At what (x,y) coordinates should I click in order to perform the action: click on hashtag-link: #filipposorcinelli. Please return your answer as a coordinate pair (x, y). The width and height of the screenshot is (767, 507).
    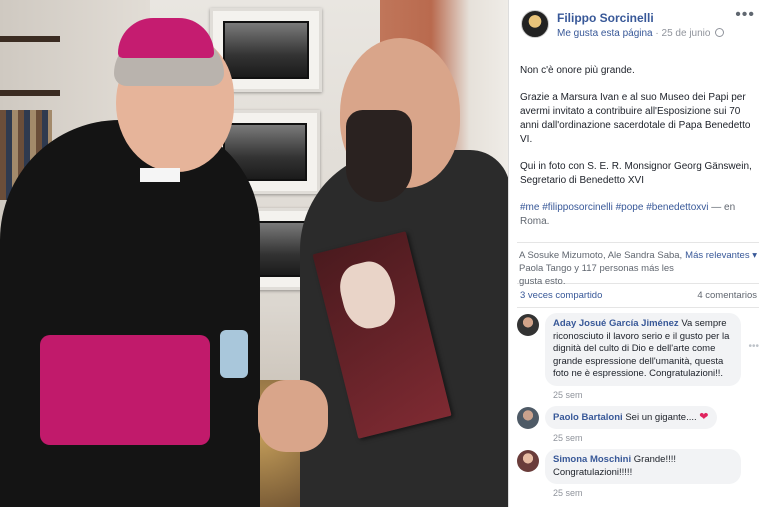
    Looking at the image, I should click on (577, 207).